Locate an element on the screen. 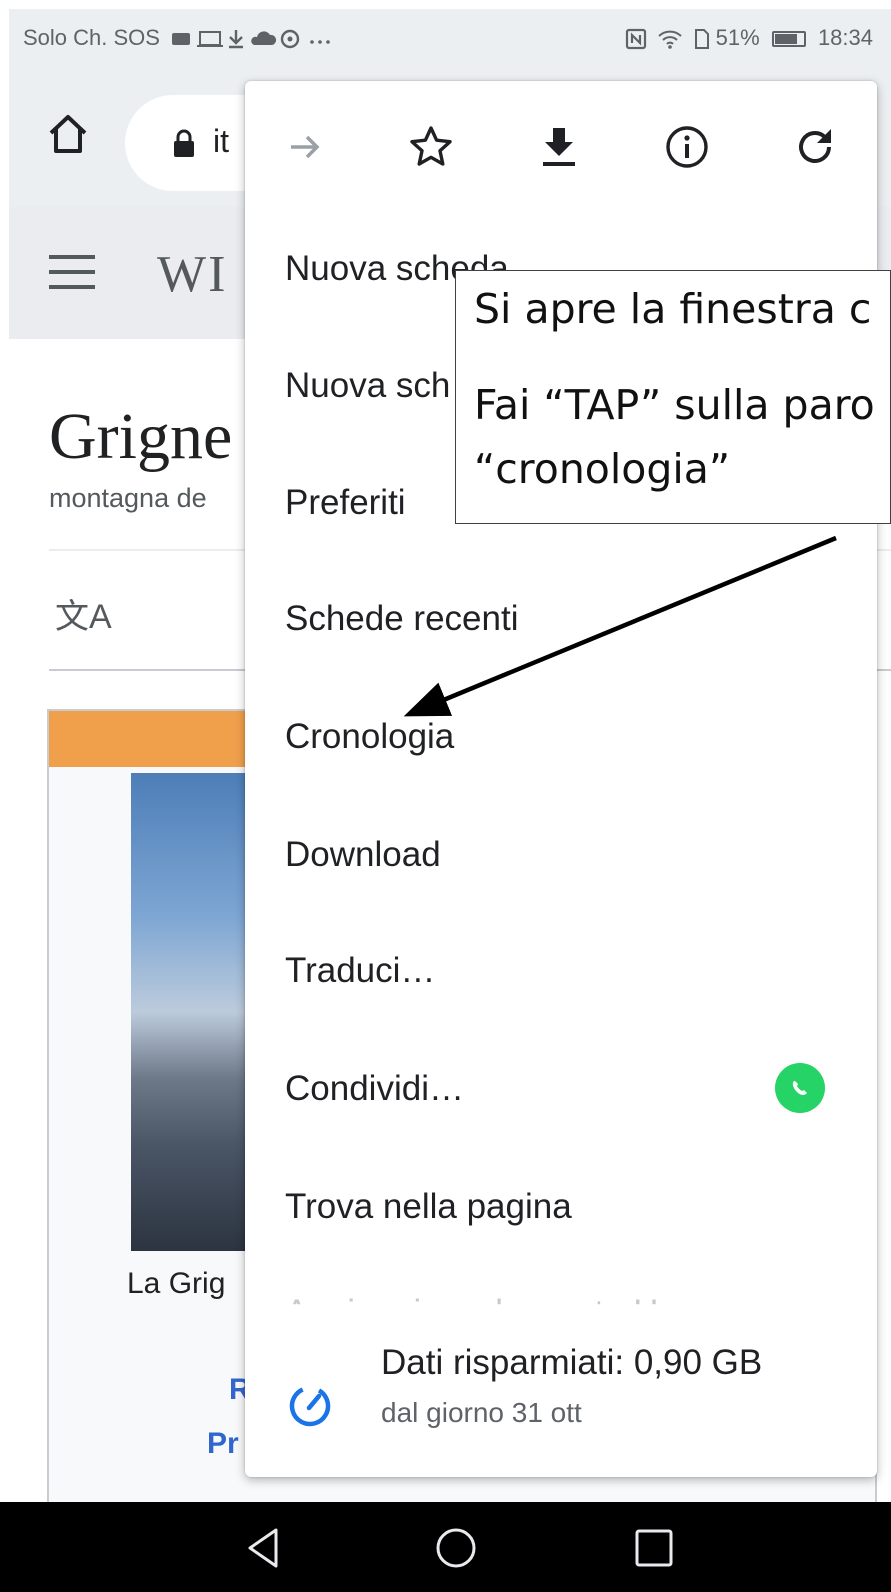  menu-item-recent-tabs: Schede recenti is located at coordinates (401, 619).